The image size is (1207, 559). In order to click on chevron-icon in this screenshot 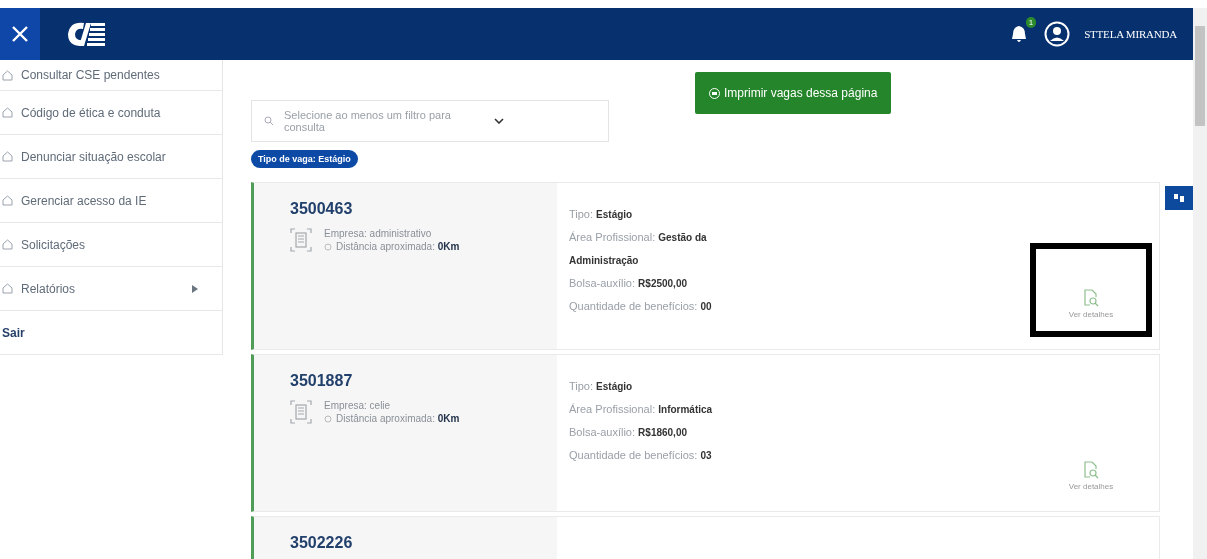, I will do `click(499, 121)`.